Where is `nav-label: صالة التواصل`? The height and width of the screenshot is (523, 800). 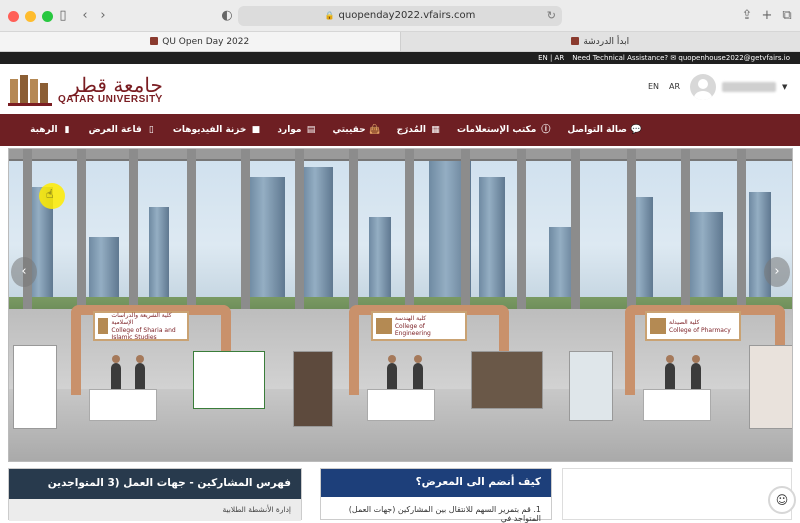
nav-label: صالة التواصل is located at coordinates (597, 130).